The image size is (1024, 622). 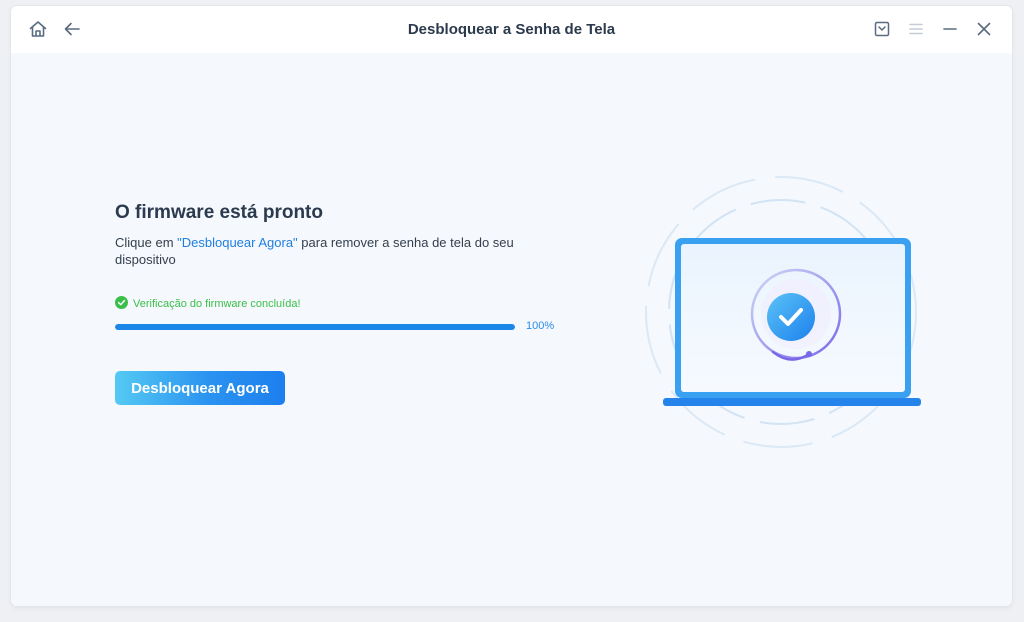 I want to click on window-title: Desbloquear a Senha de Tela, so click(x=511, y=29).